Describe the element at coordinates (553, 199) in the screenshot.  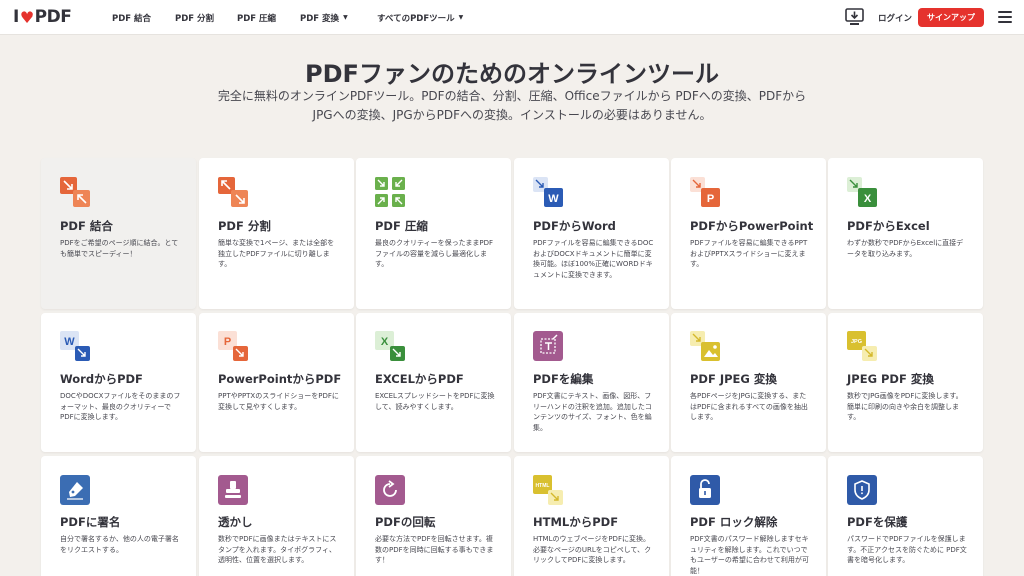
I see `icon-letter: W` at that location.